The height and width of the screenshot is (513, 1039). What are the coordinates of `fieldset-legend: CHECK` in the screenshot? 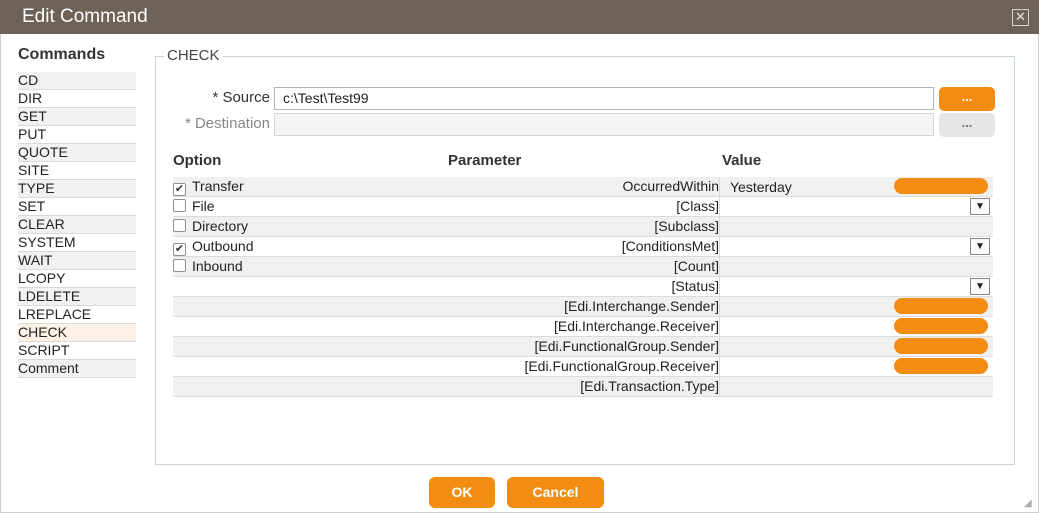 It's located at (193, 55).